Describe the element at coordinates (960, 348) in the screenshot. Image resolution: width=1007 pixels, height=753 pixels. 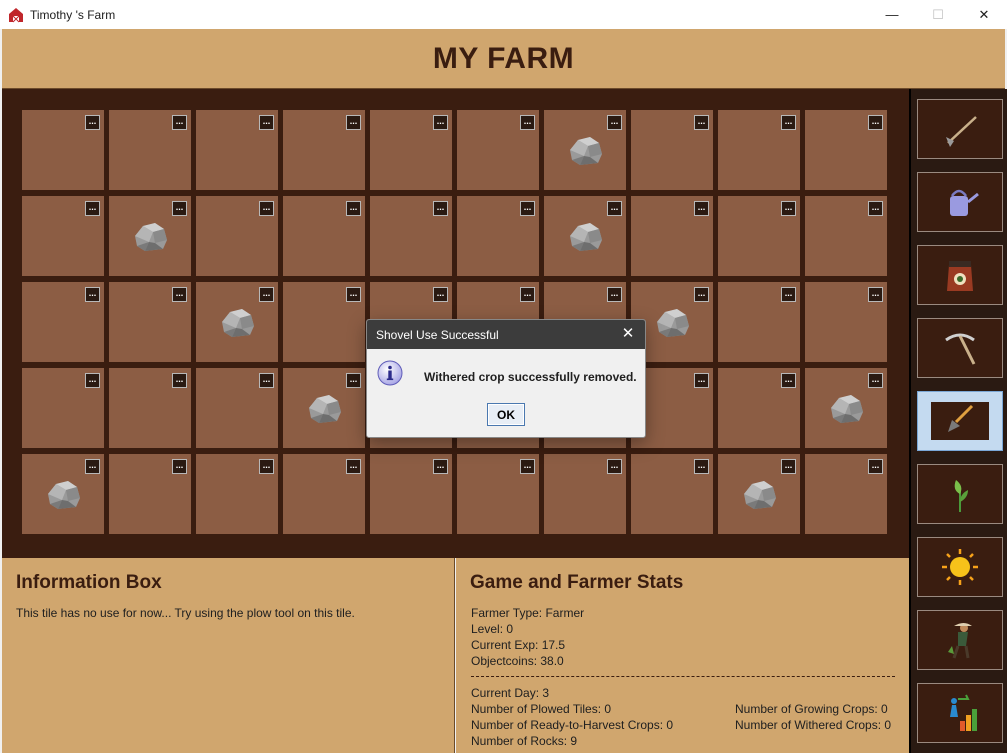
I see `pickaxe-tool-button` at that location.